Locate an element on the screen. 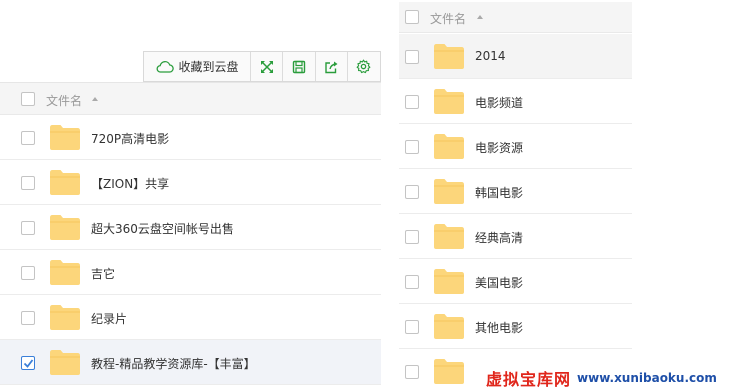 The image size is (733, 391). share-icon is located at coordinates (331, 67).